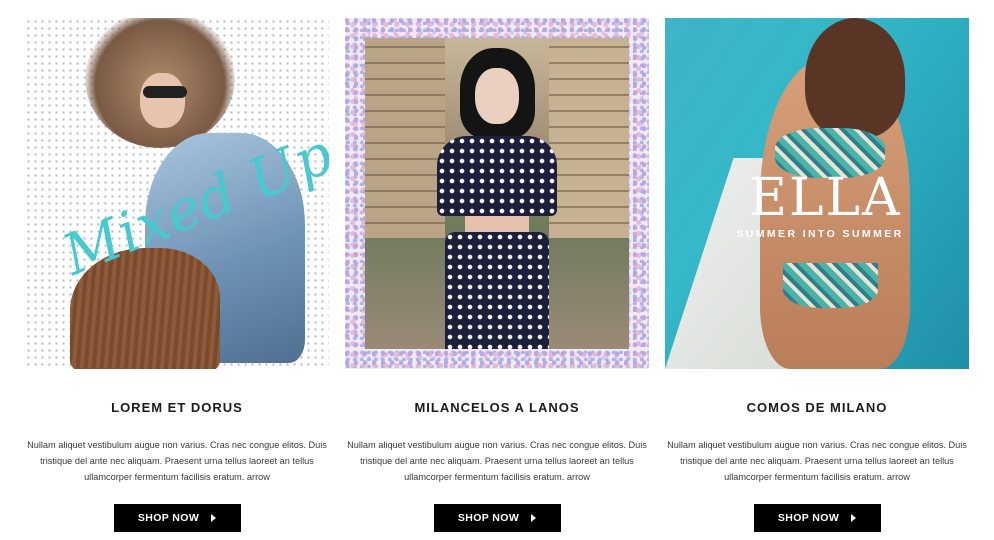  Describe the element at coordinates (177, 407) in the screenshot. I see `product-title: LOREM ET DORUS` at that location.